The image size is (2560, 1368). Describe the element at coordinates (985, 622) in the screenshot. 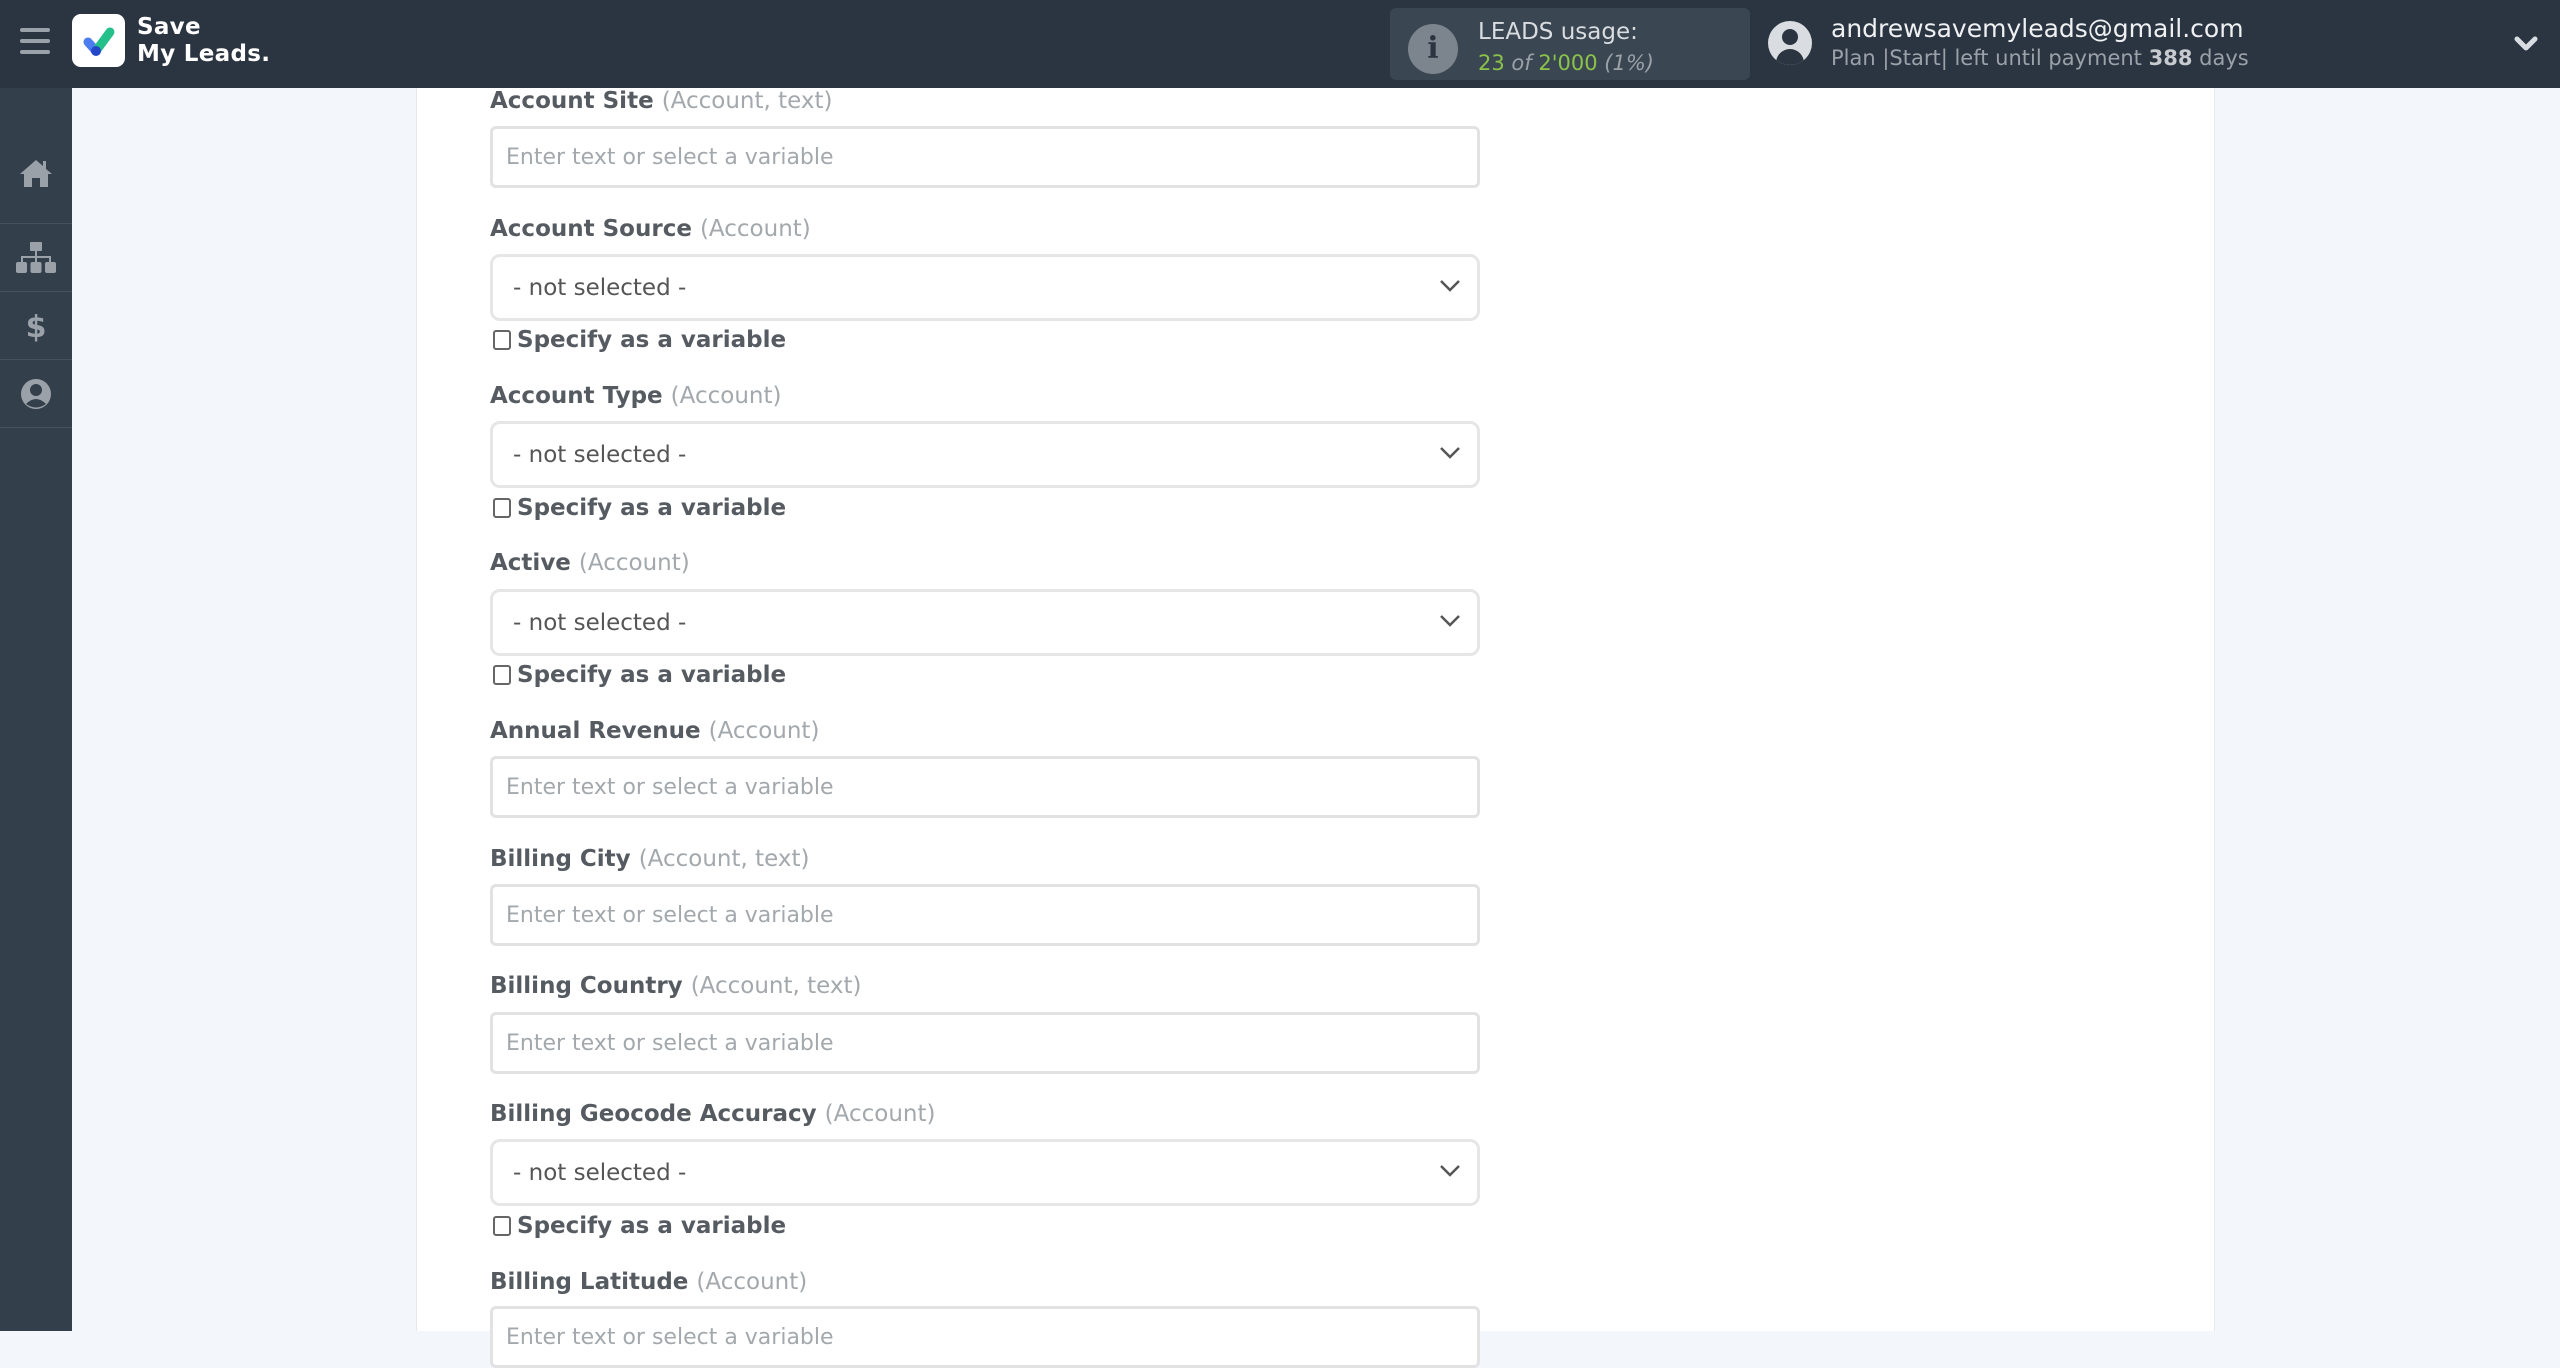

I see `active-select: - not selected -` at that location.